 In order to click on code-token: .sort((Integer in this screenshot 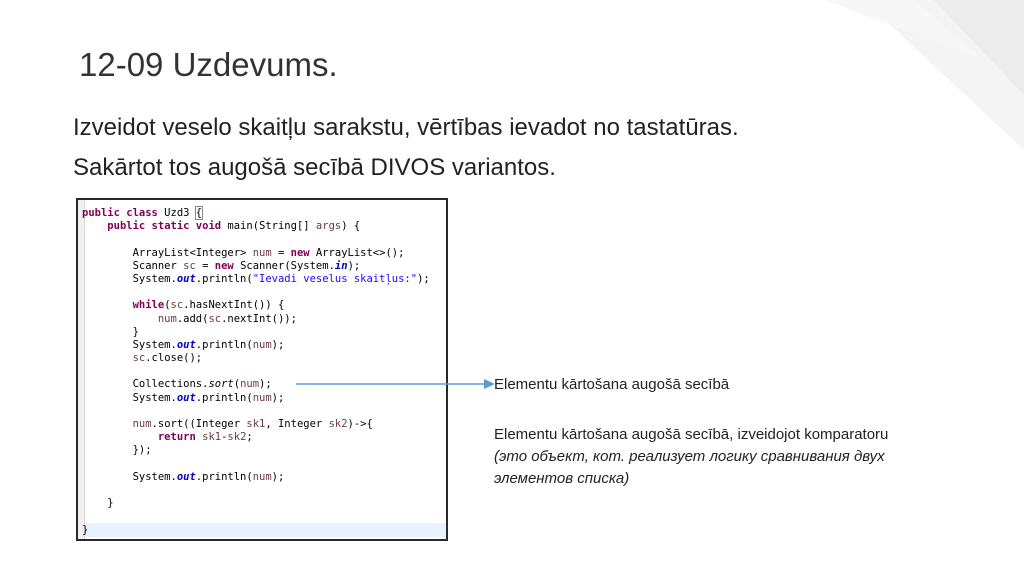, I will do `click(199, 424)`.